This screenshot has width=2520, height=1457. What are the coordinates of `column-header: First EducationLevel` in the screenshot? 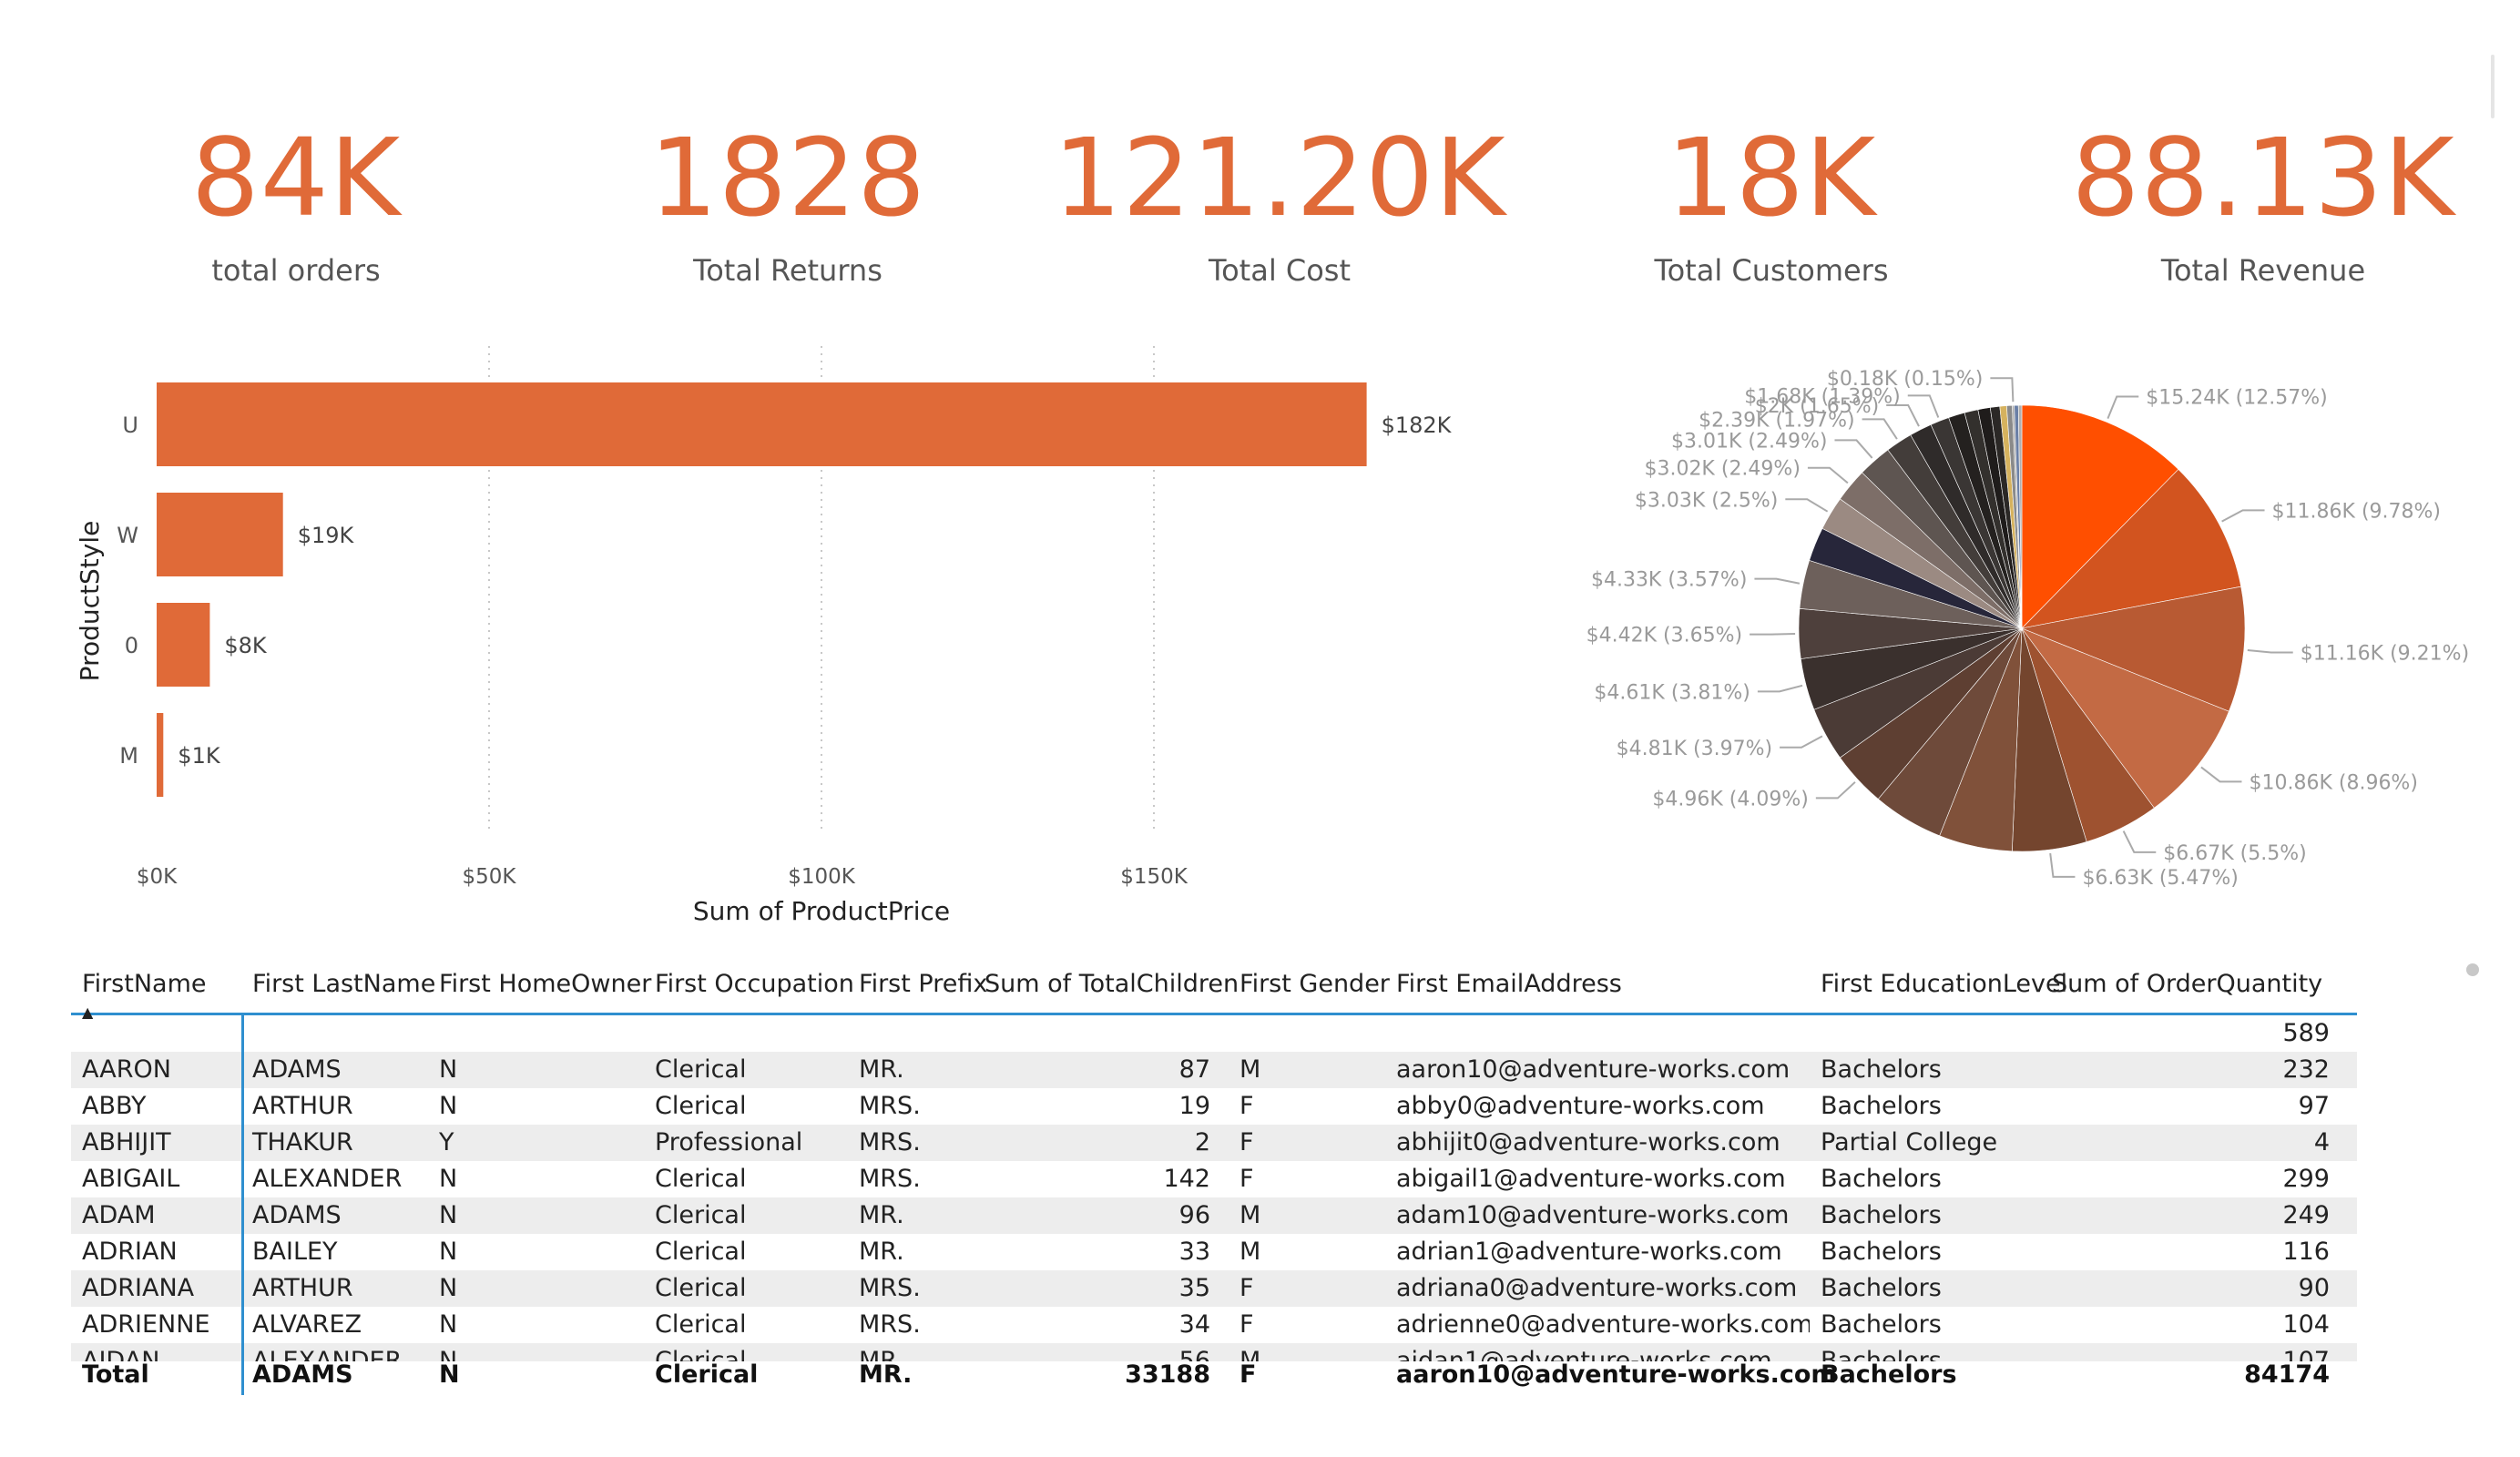 It's located at (1939, 984).